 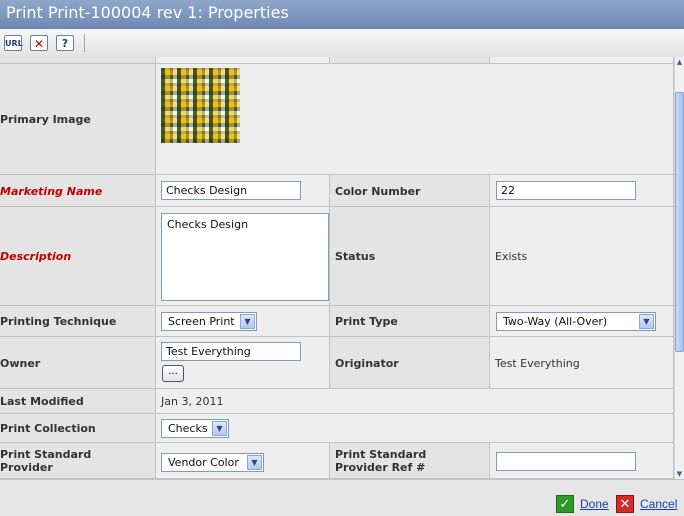 I want to click on owner-input: Test Everything, so click(x=231, y=351).